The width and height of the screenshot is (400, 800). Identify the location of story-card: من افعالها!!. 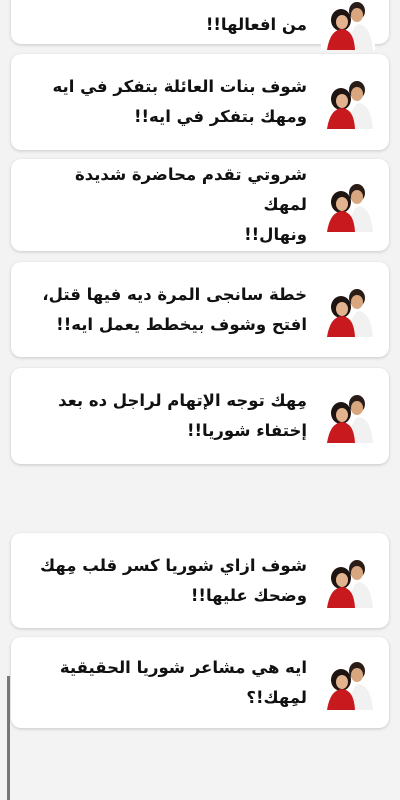
(200, 25).